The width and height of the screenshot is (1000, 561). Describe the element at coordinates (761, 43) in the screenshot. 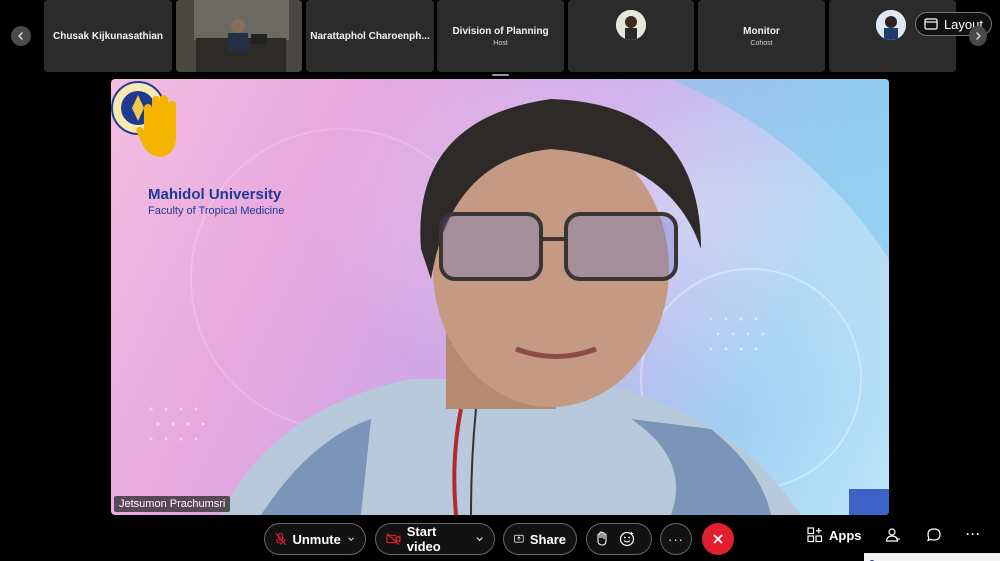

I see `participant-role: Cohost` at that location.